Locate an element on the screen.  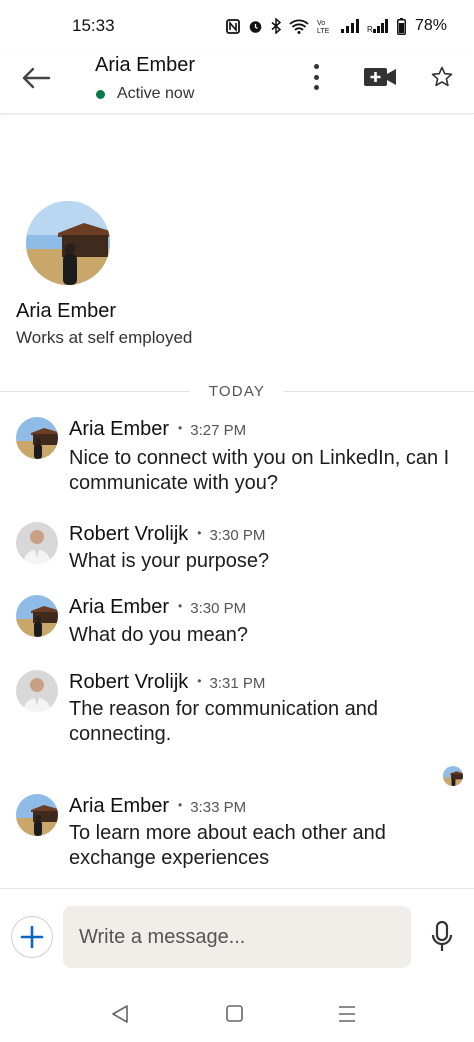
message-header: Aria Ember • 3:33 PM is located at coordinates (157, 806).